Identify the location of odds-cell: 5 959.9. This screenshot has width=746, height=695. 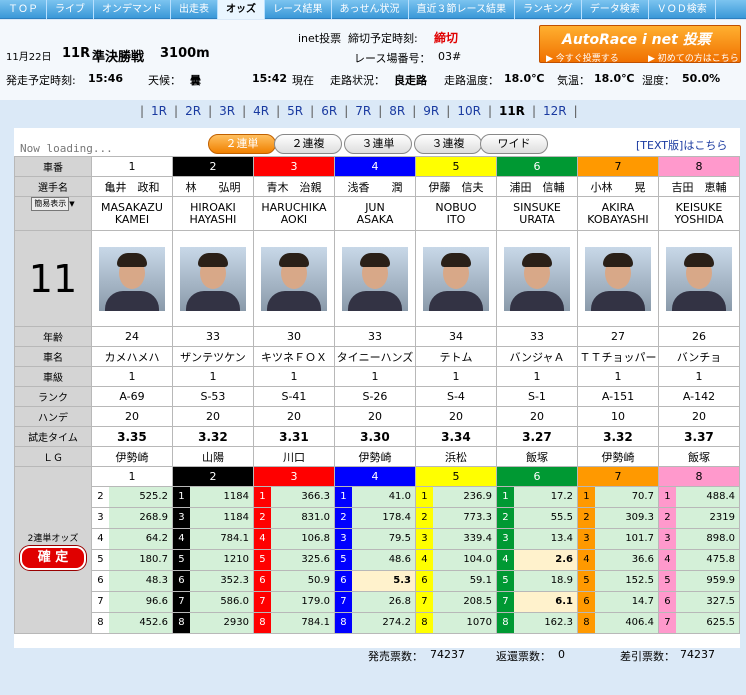
(699, 581).